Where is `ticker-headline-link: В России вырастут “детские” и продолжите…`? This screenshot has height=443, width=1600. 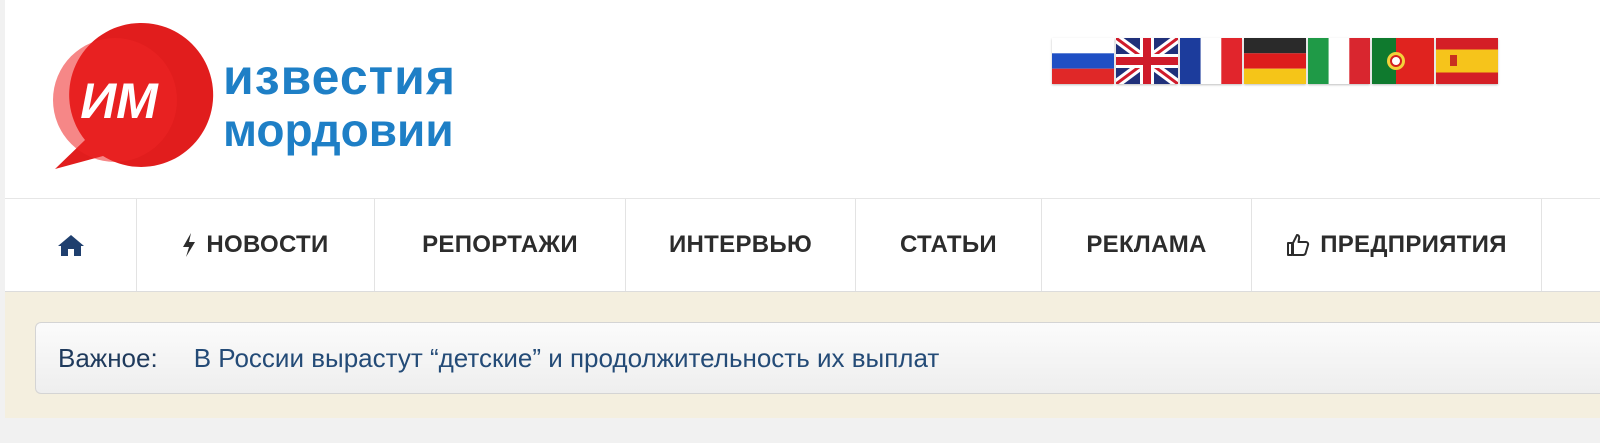 ticker-headline-link: В России вырастут “детские” и продолжите… is located at coordinates (567, 358).